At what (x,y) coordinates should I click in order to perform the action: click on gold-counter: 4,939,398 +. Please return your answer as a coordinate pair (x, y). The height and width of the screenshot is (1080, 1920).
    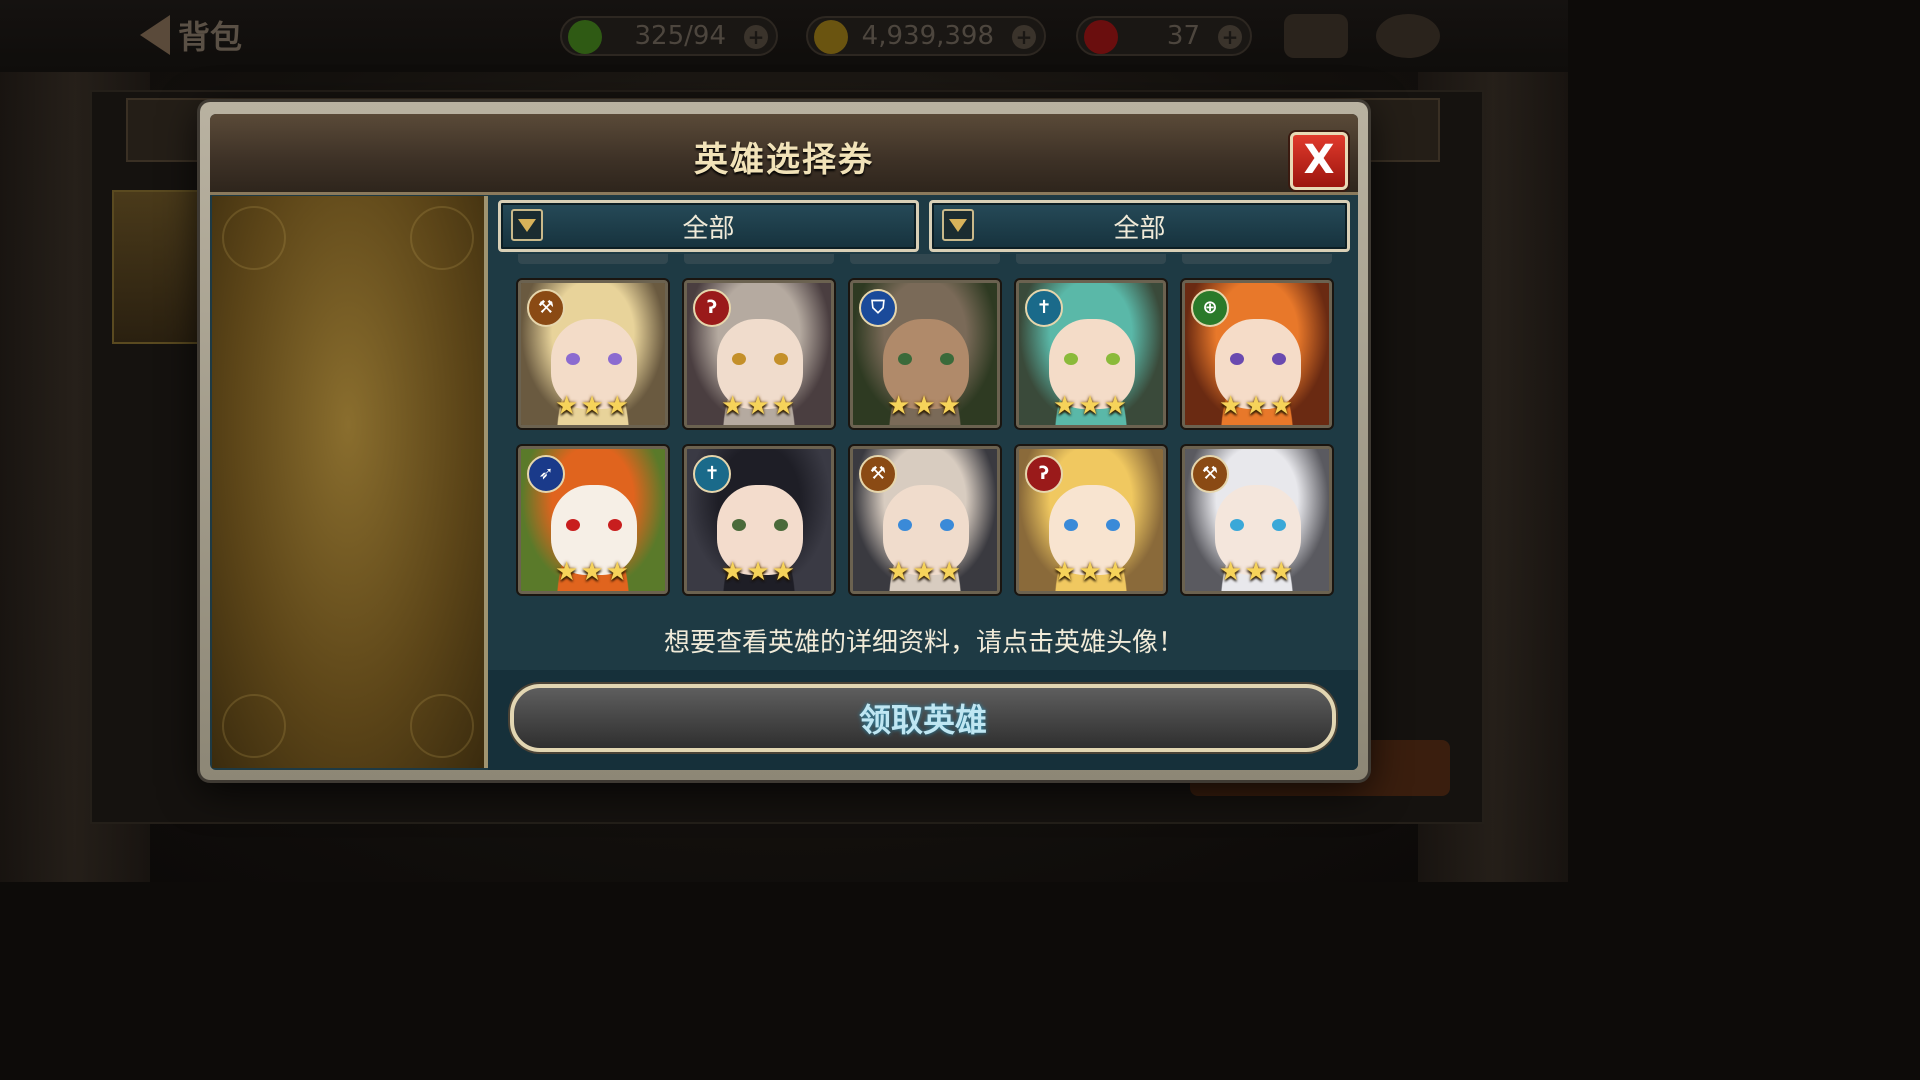
    Looking at the image, I should click on (926, 36).